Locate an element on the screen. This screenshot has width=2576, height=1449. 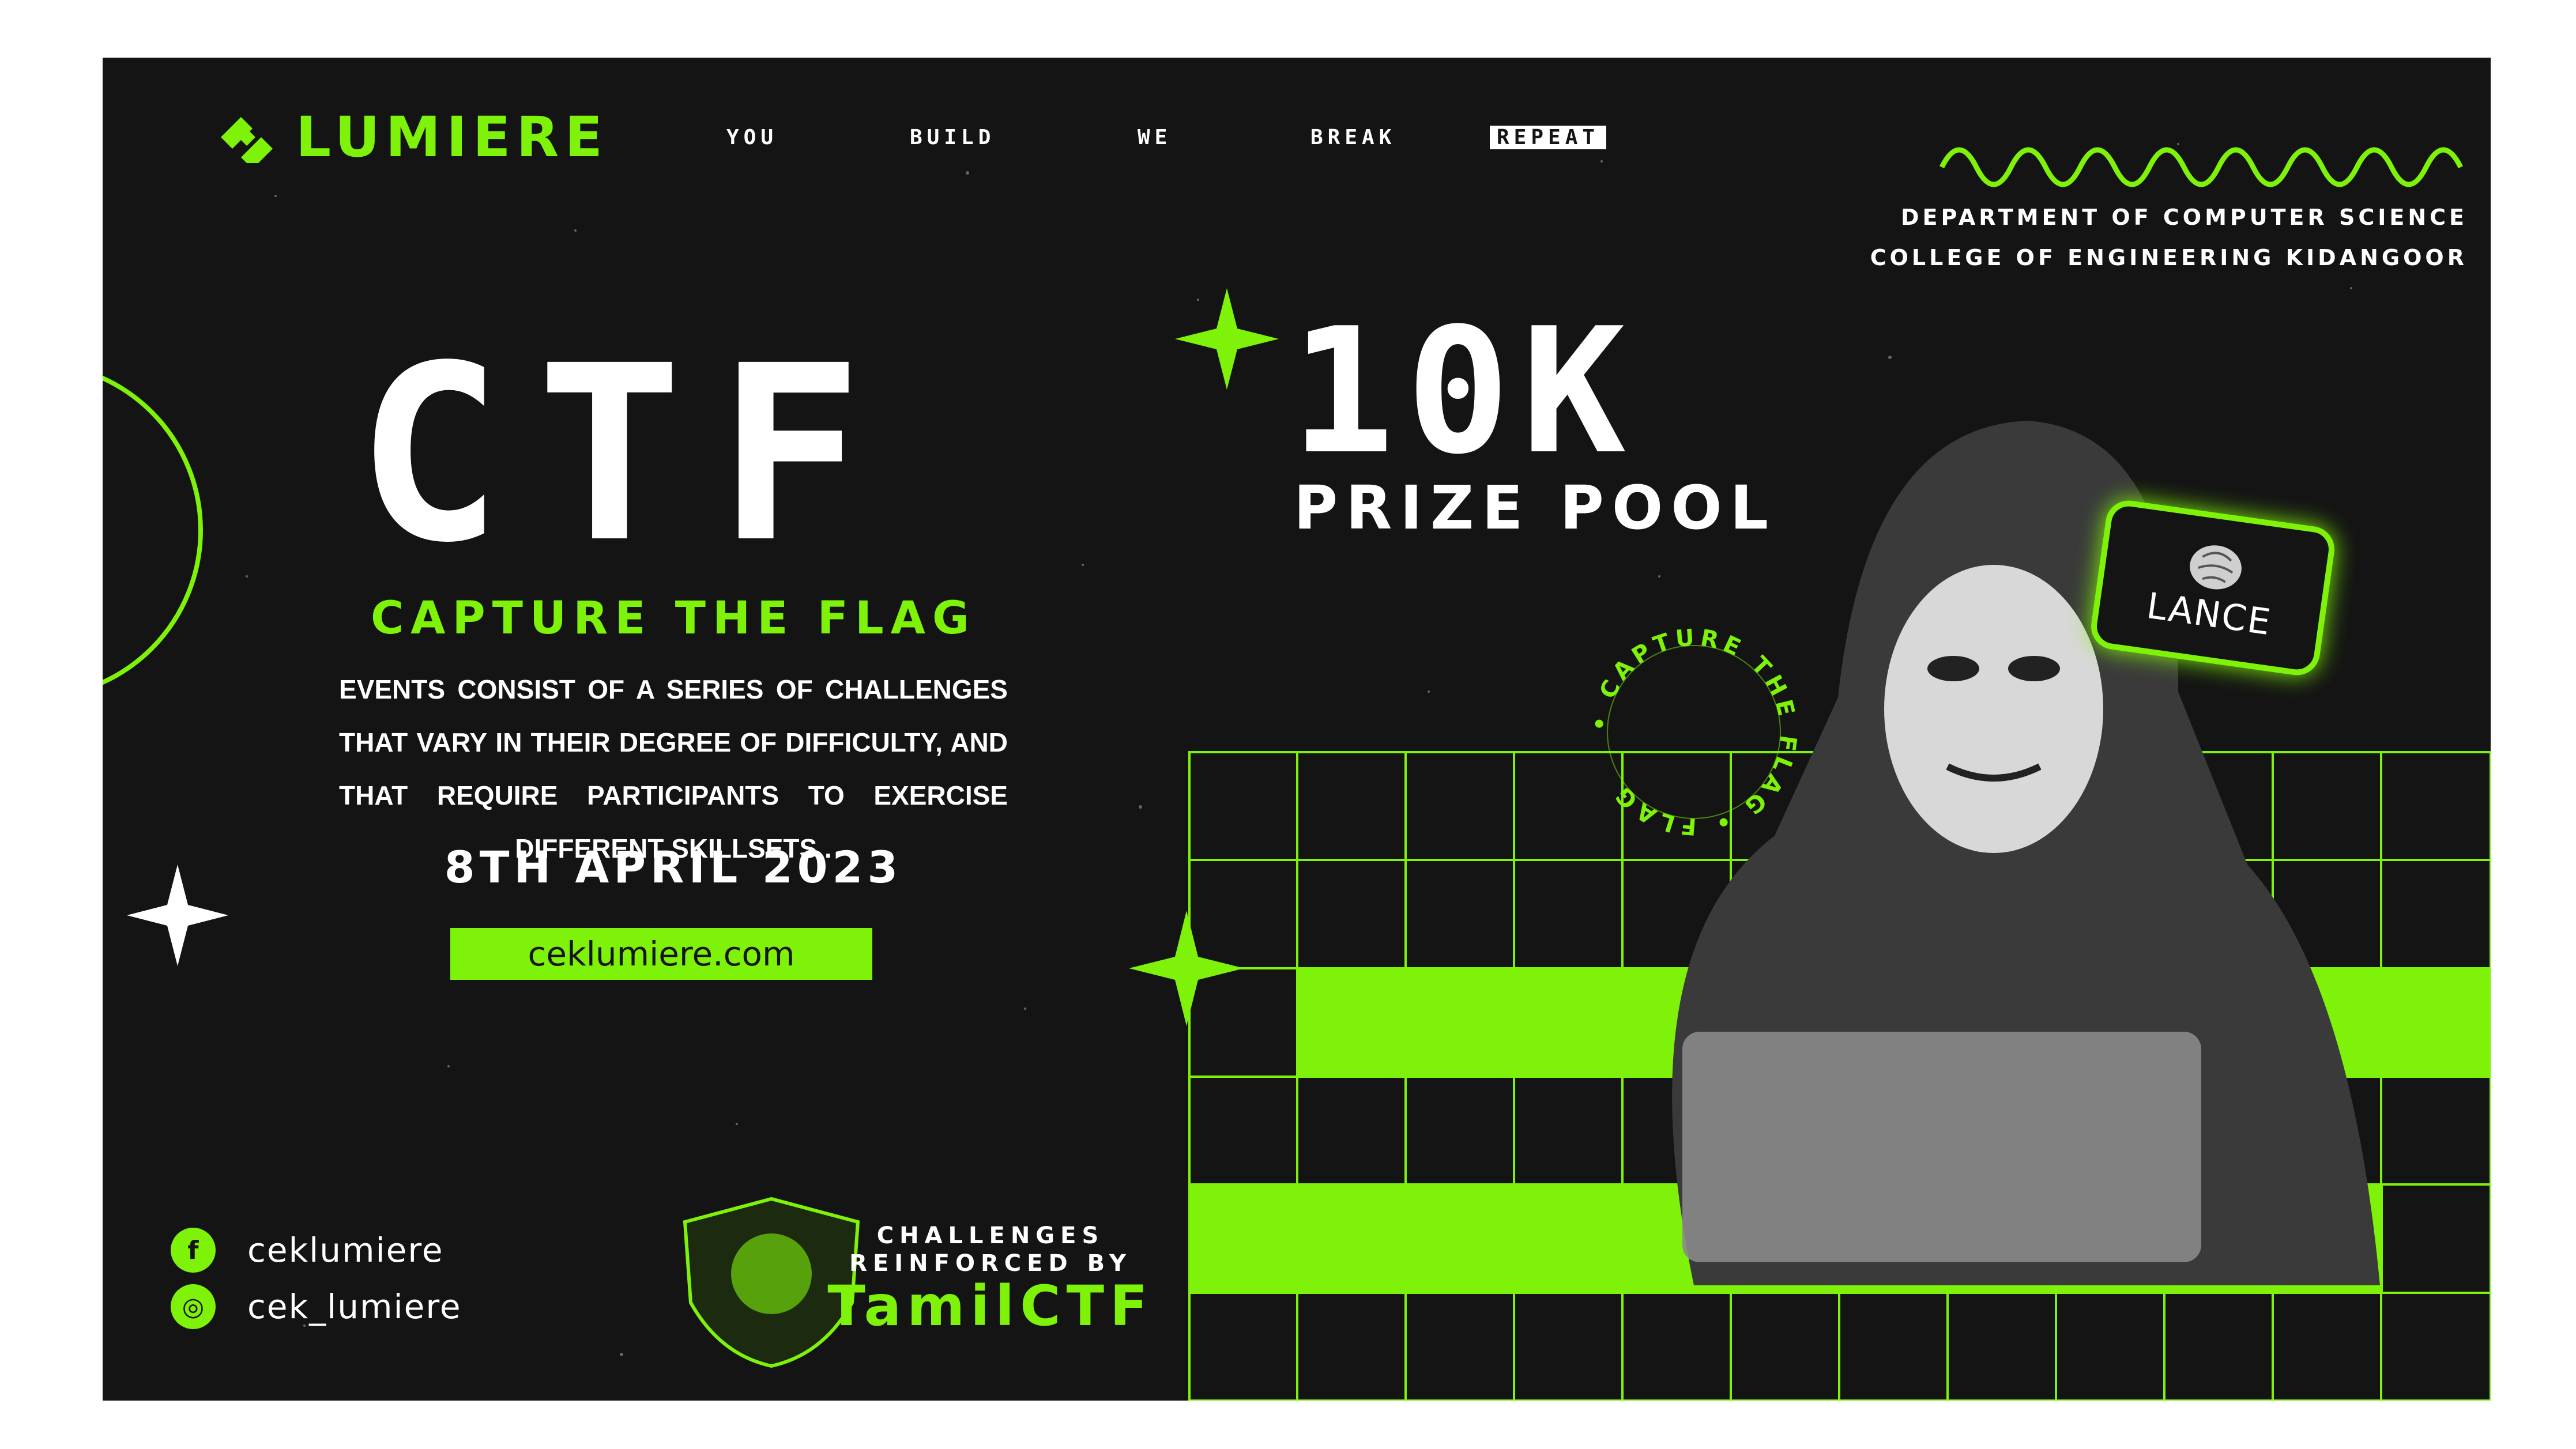
brain-icon is located at coordinates (2216, 568).